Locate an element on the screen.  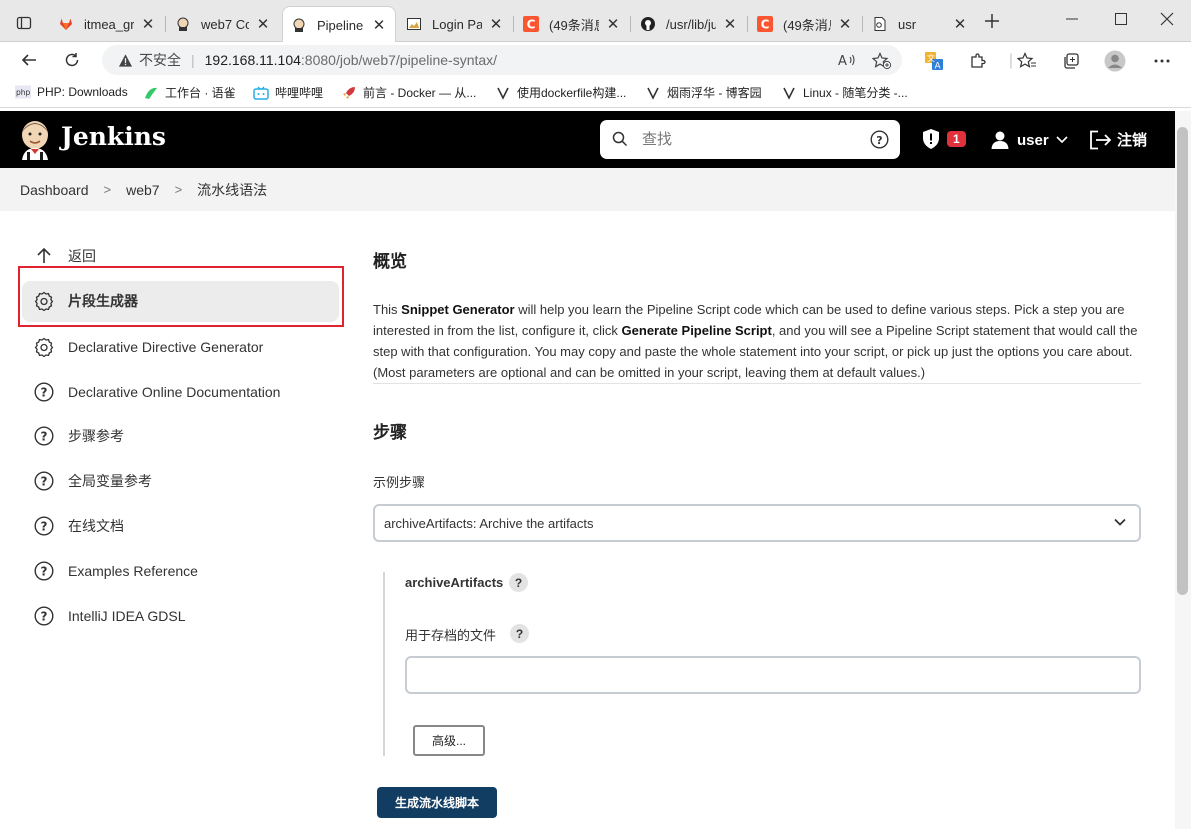
avatar-icon is located at coordinates (1115, 61).